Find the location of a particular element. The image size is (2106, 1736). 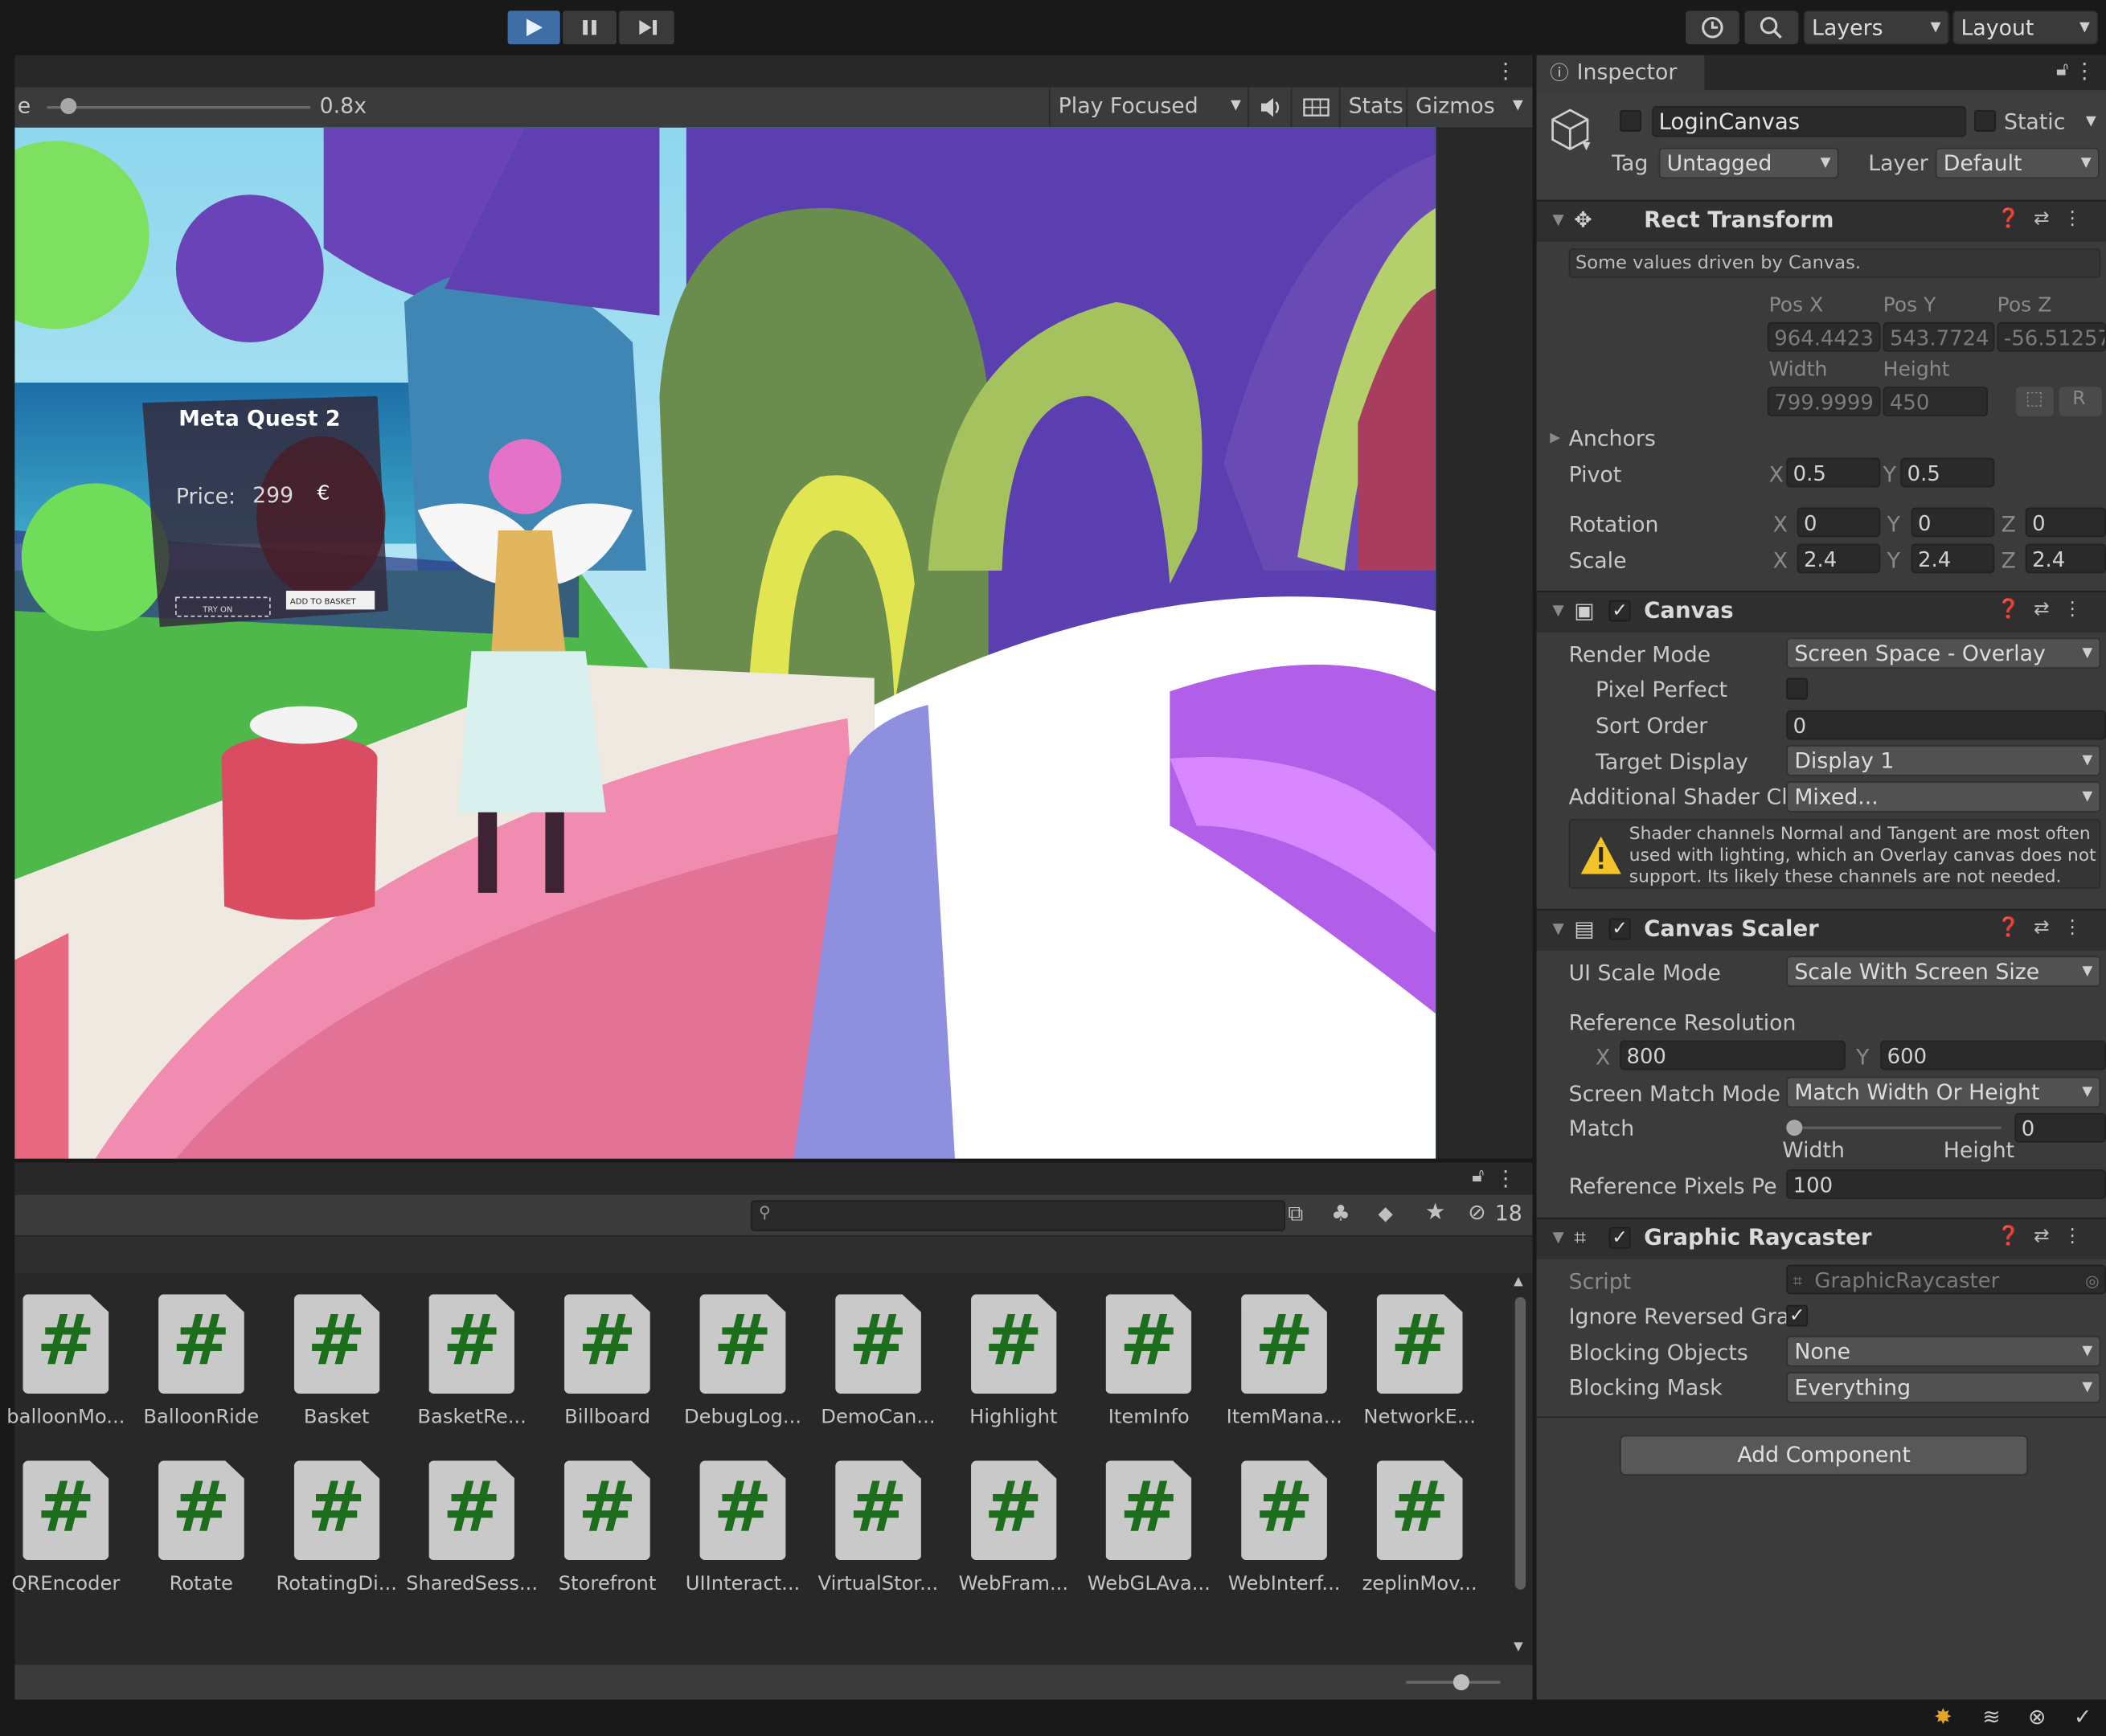

progress-check-icon: ✓ is located at coordinates (2083, 1717).